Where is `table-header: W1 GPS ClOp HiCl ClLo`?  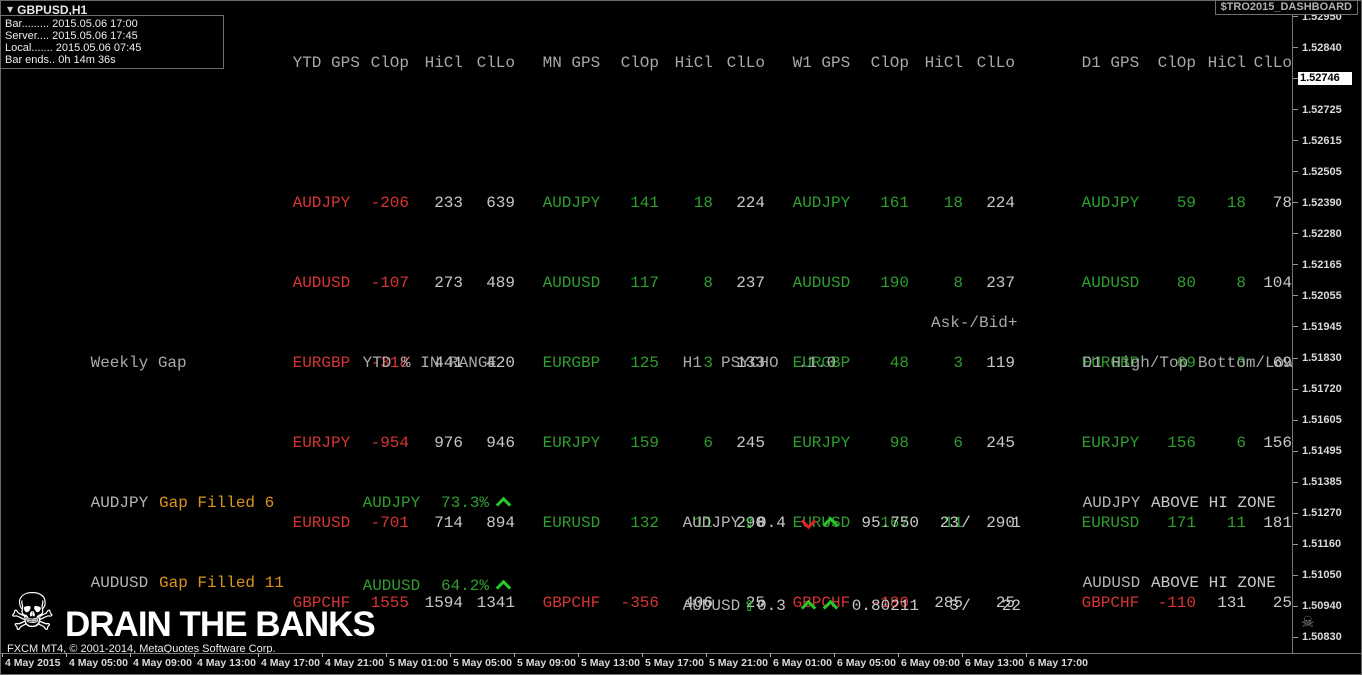 table-header: W1 GPS ClOp HiCl ClLo is located at coordinates (899, 63).